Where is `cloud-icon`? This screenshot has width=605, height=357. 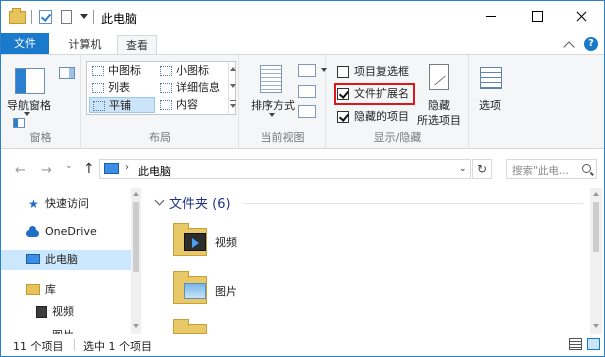 cloud-icon is located at coordinates (32, 231).